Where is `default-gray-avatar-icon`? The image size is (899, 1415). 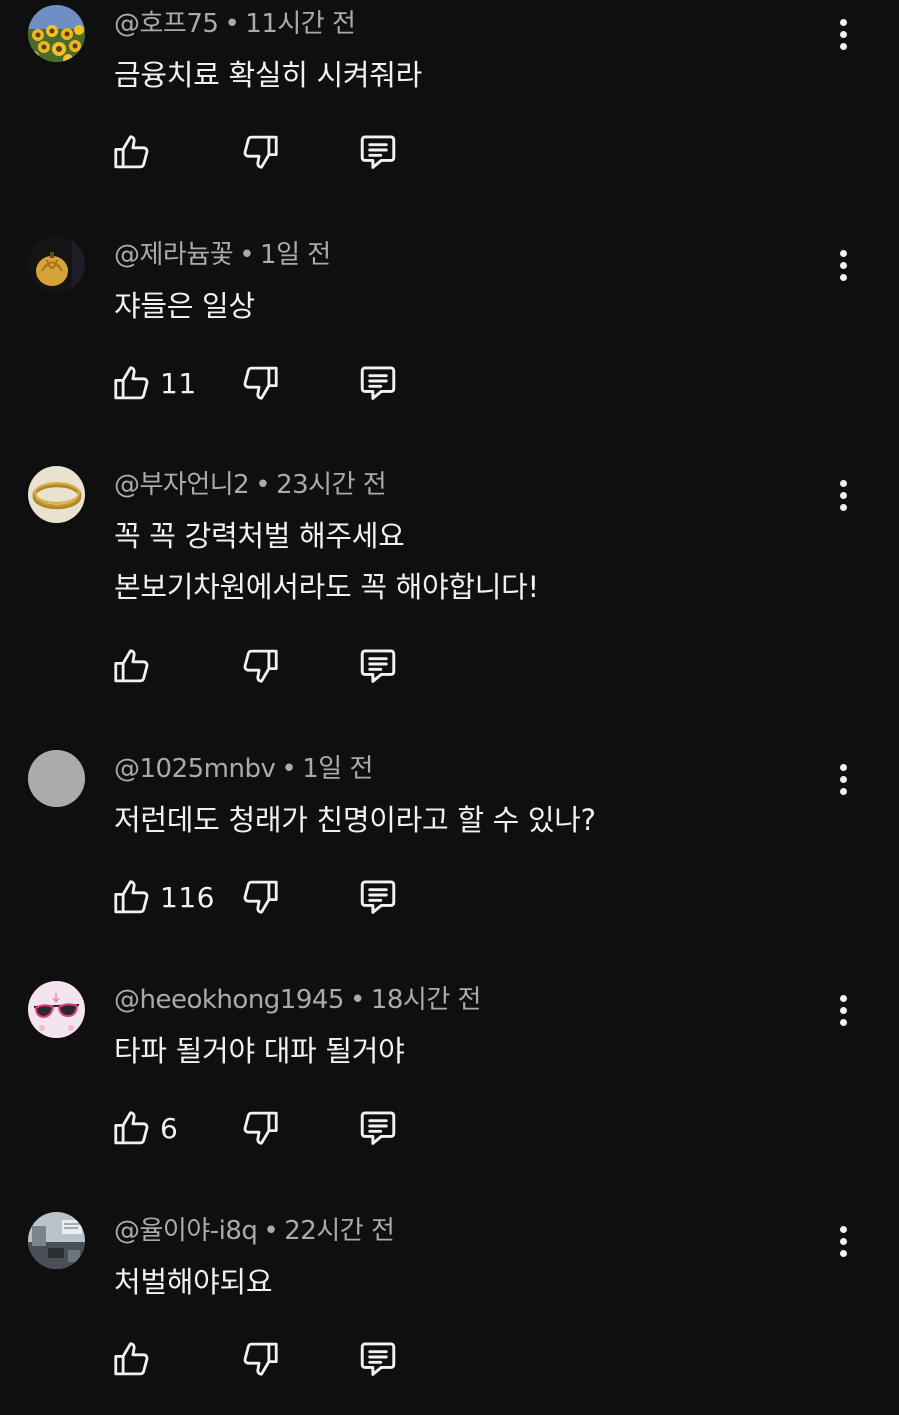 default-gray-avatar-icon is located at coordinates (56, 778).